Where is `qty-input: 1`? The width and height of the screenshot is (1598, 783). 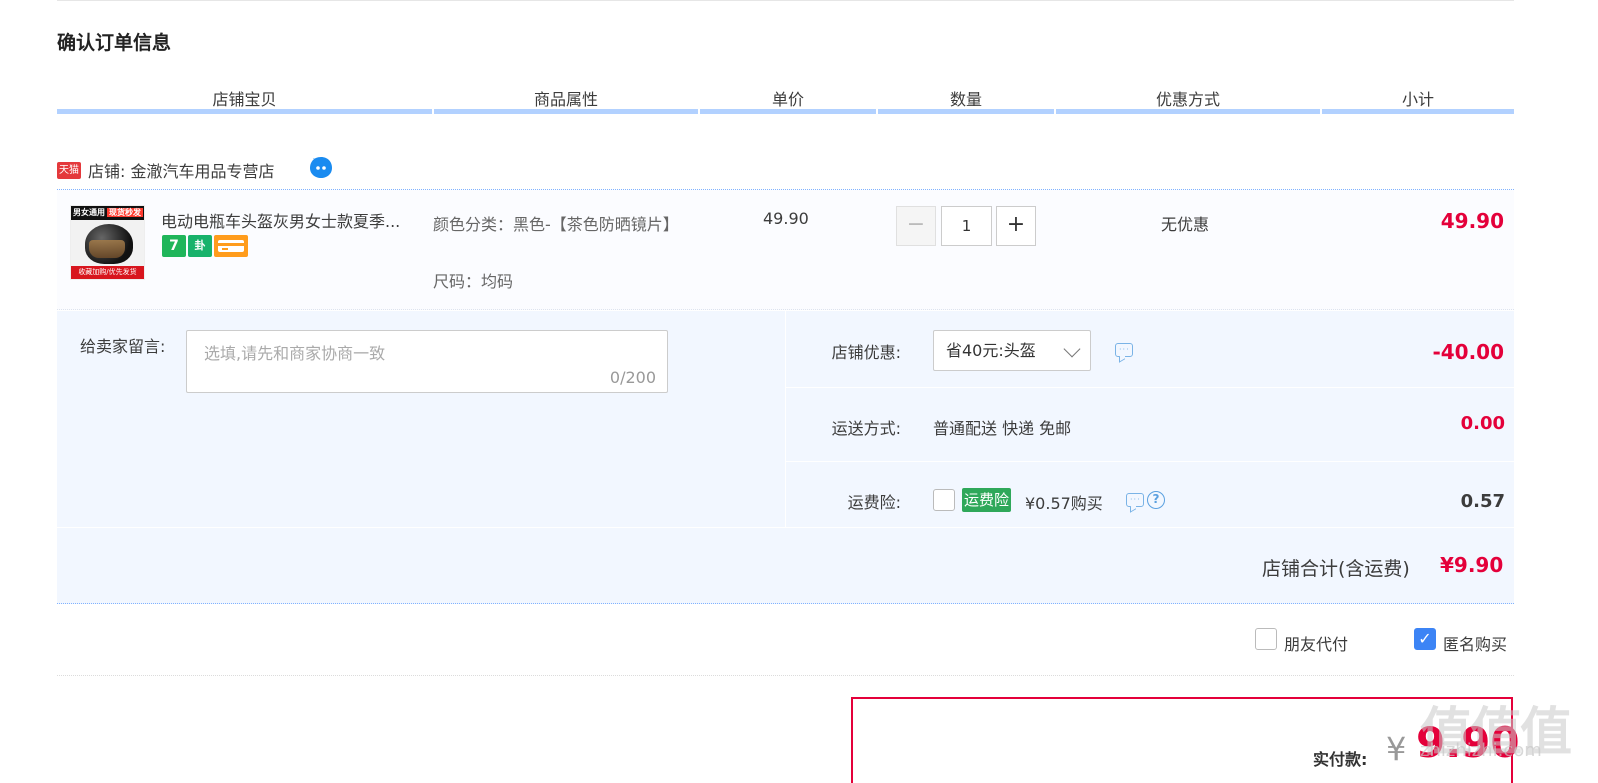 qty-input: 1 is located at coordinates (966, 226).